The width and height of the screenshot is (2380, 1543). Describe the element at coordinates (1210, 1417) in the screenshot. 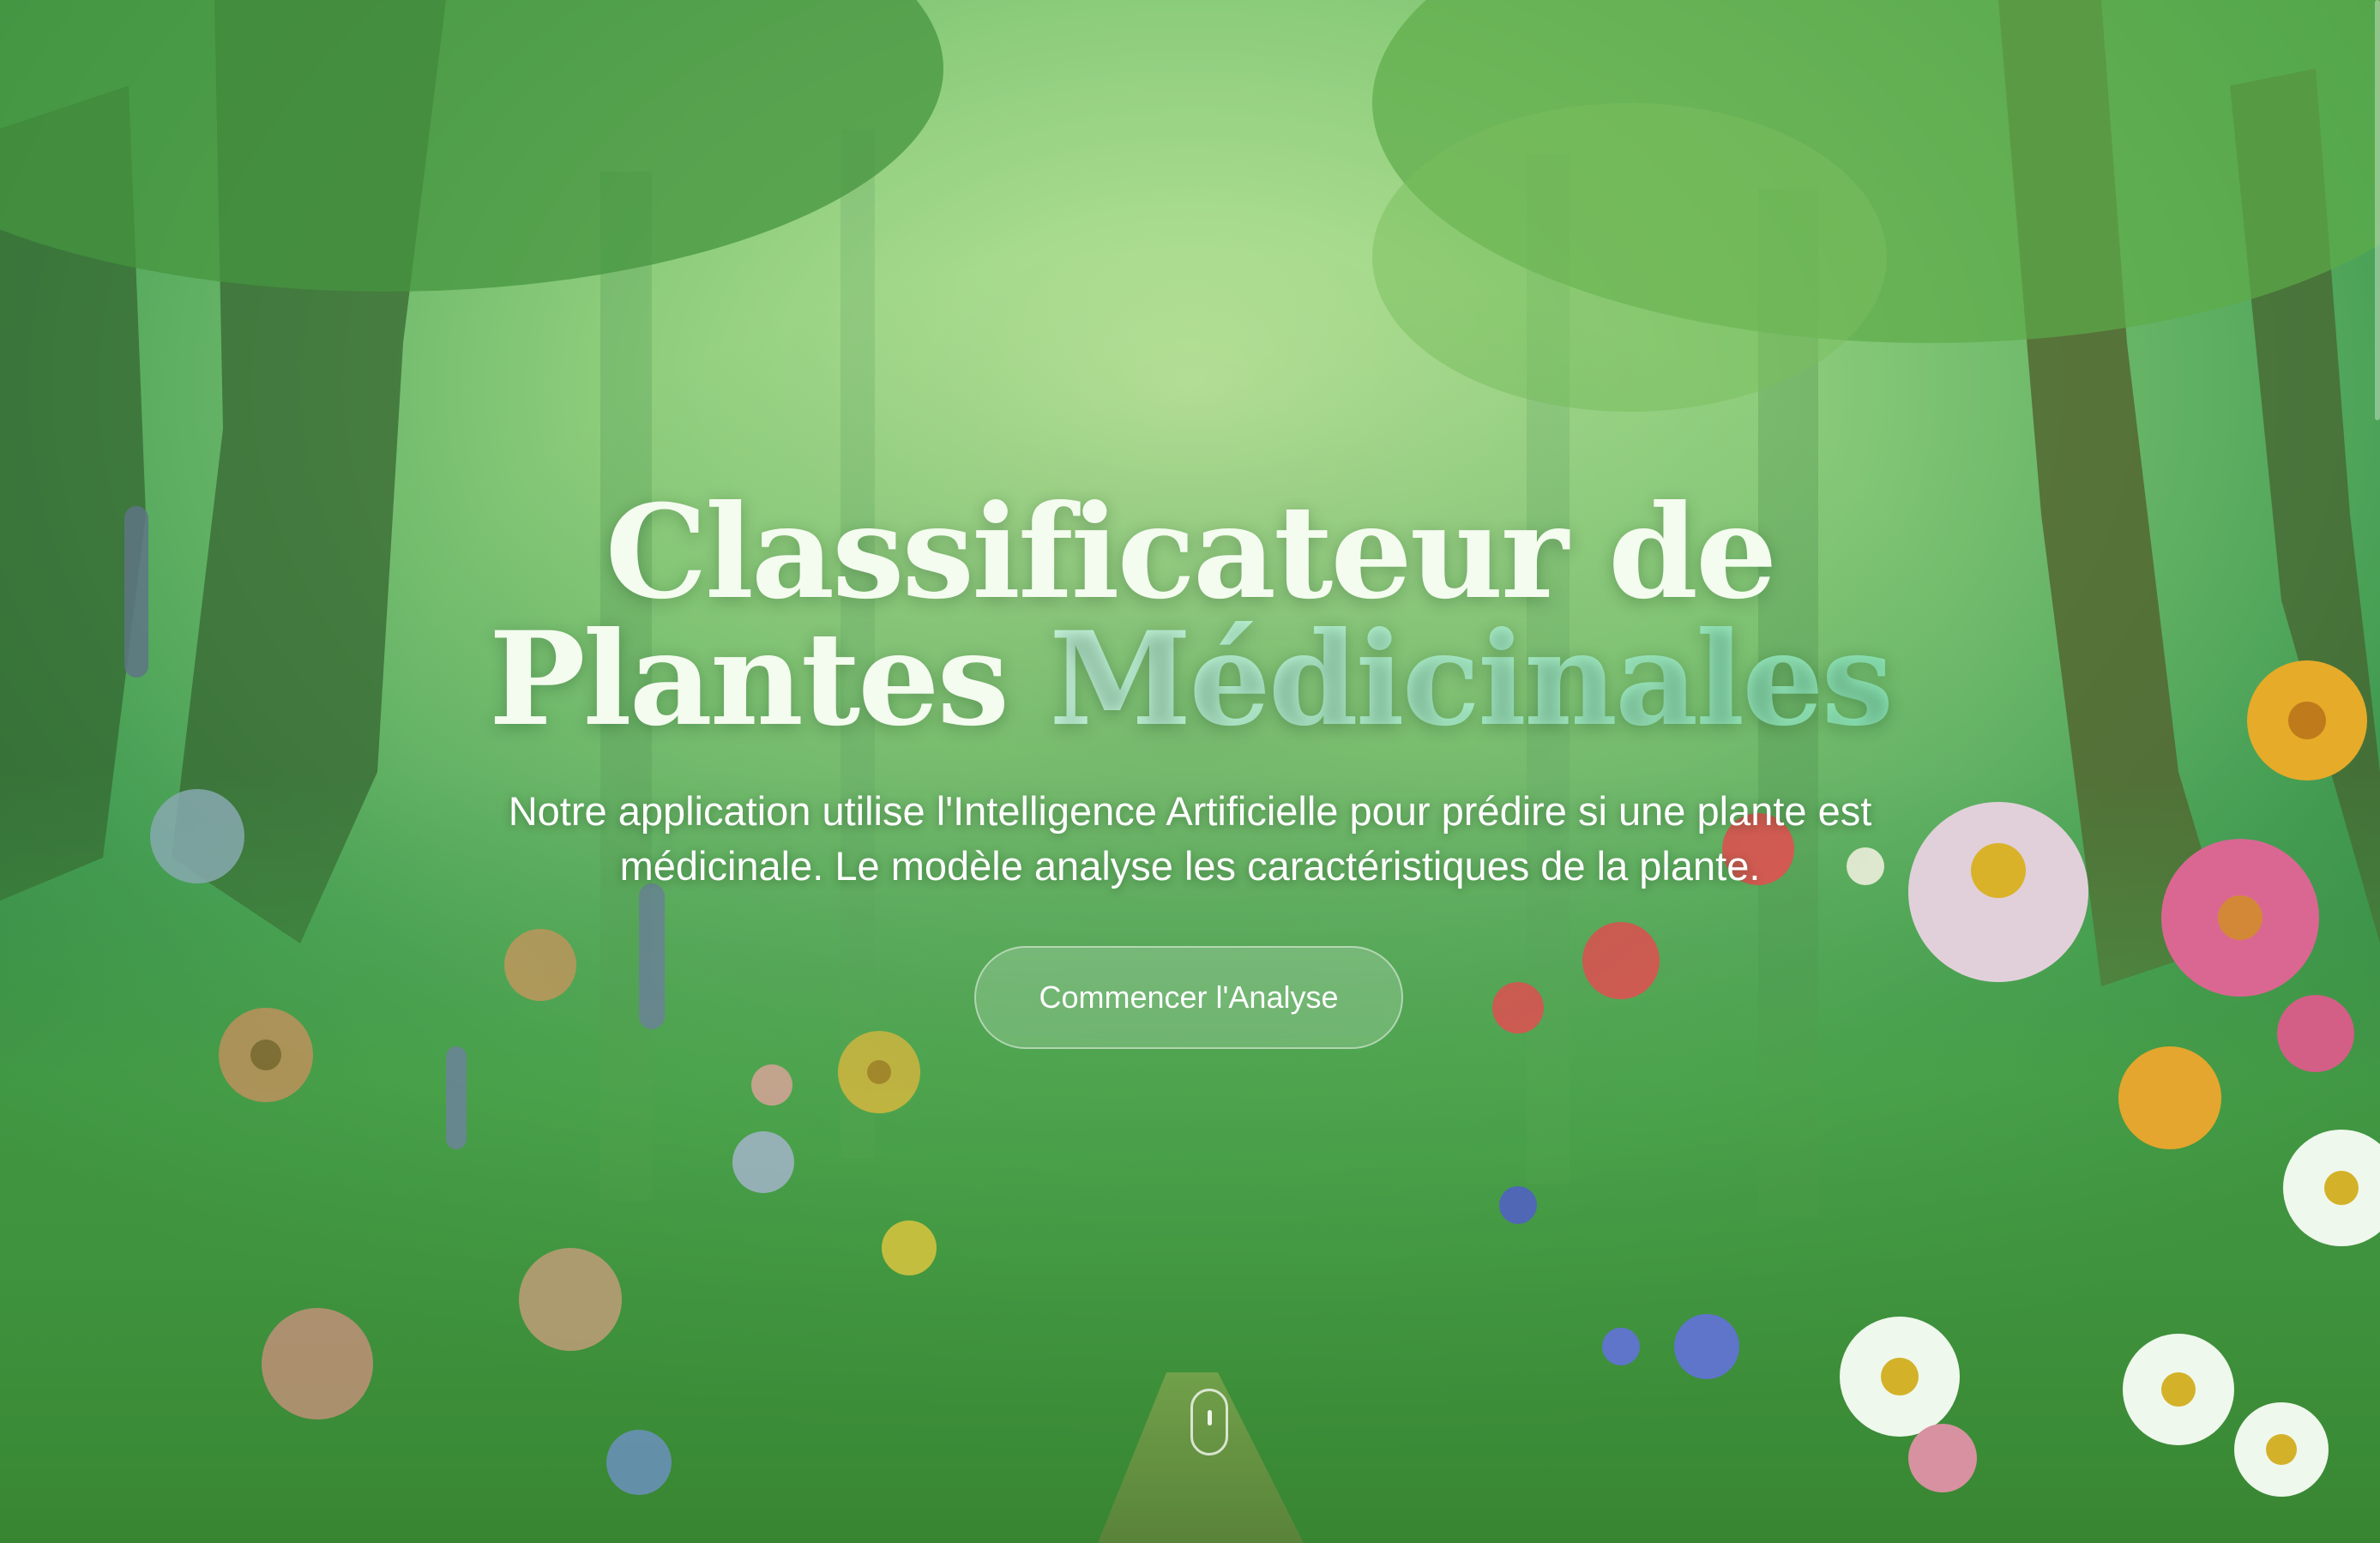

I see `scroll-wheel` at that location.